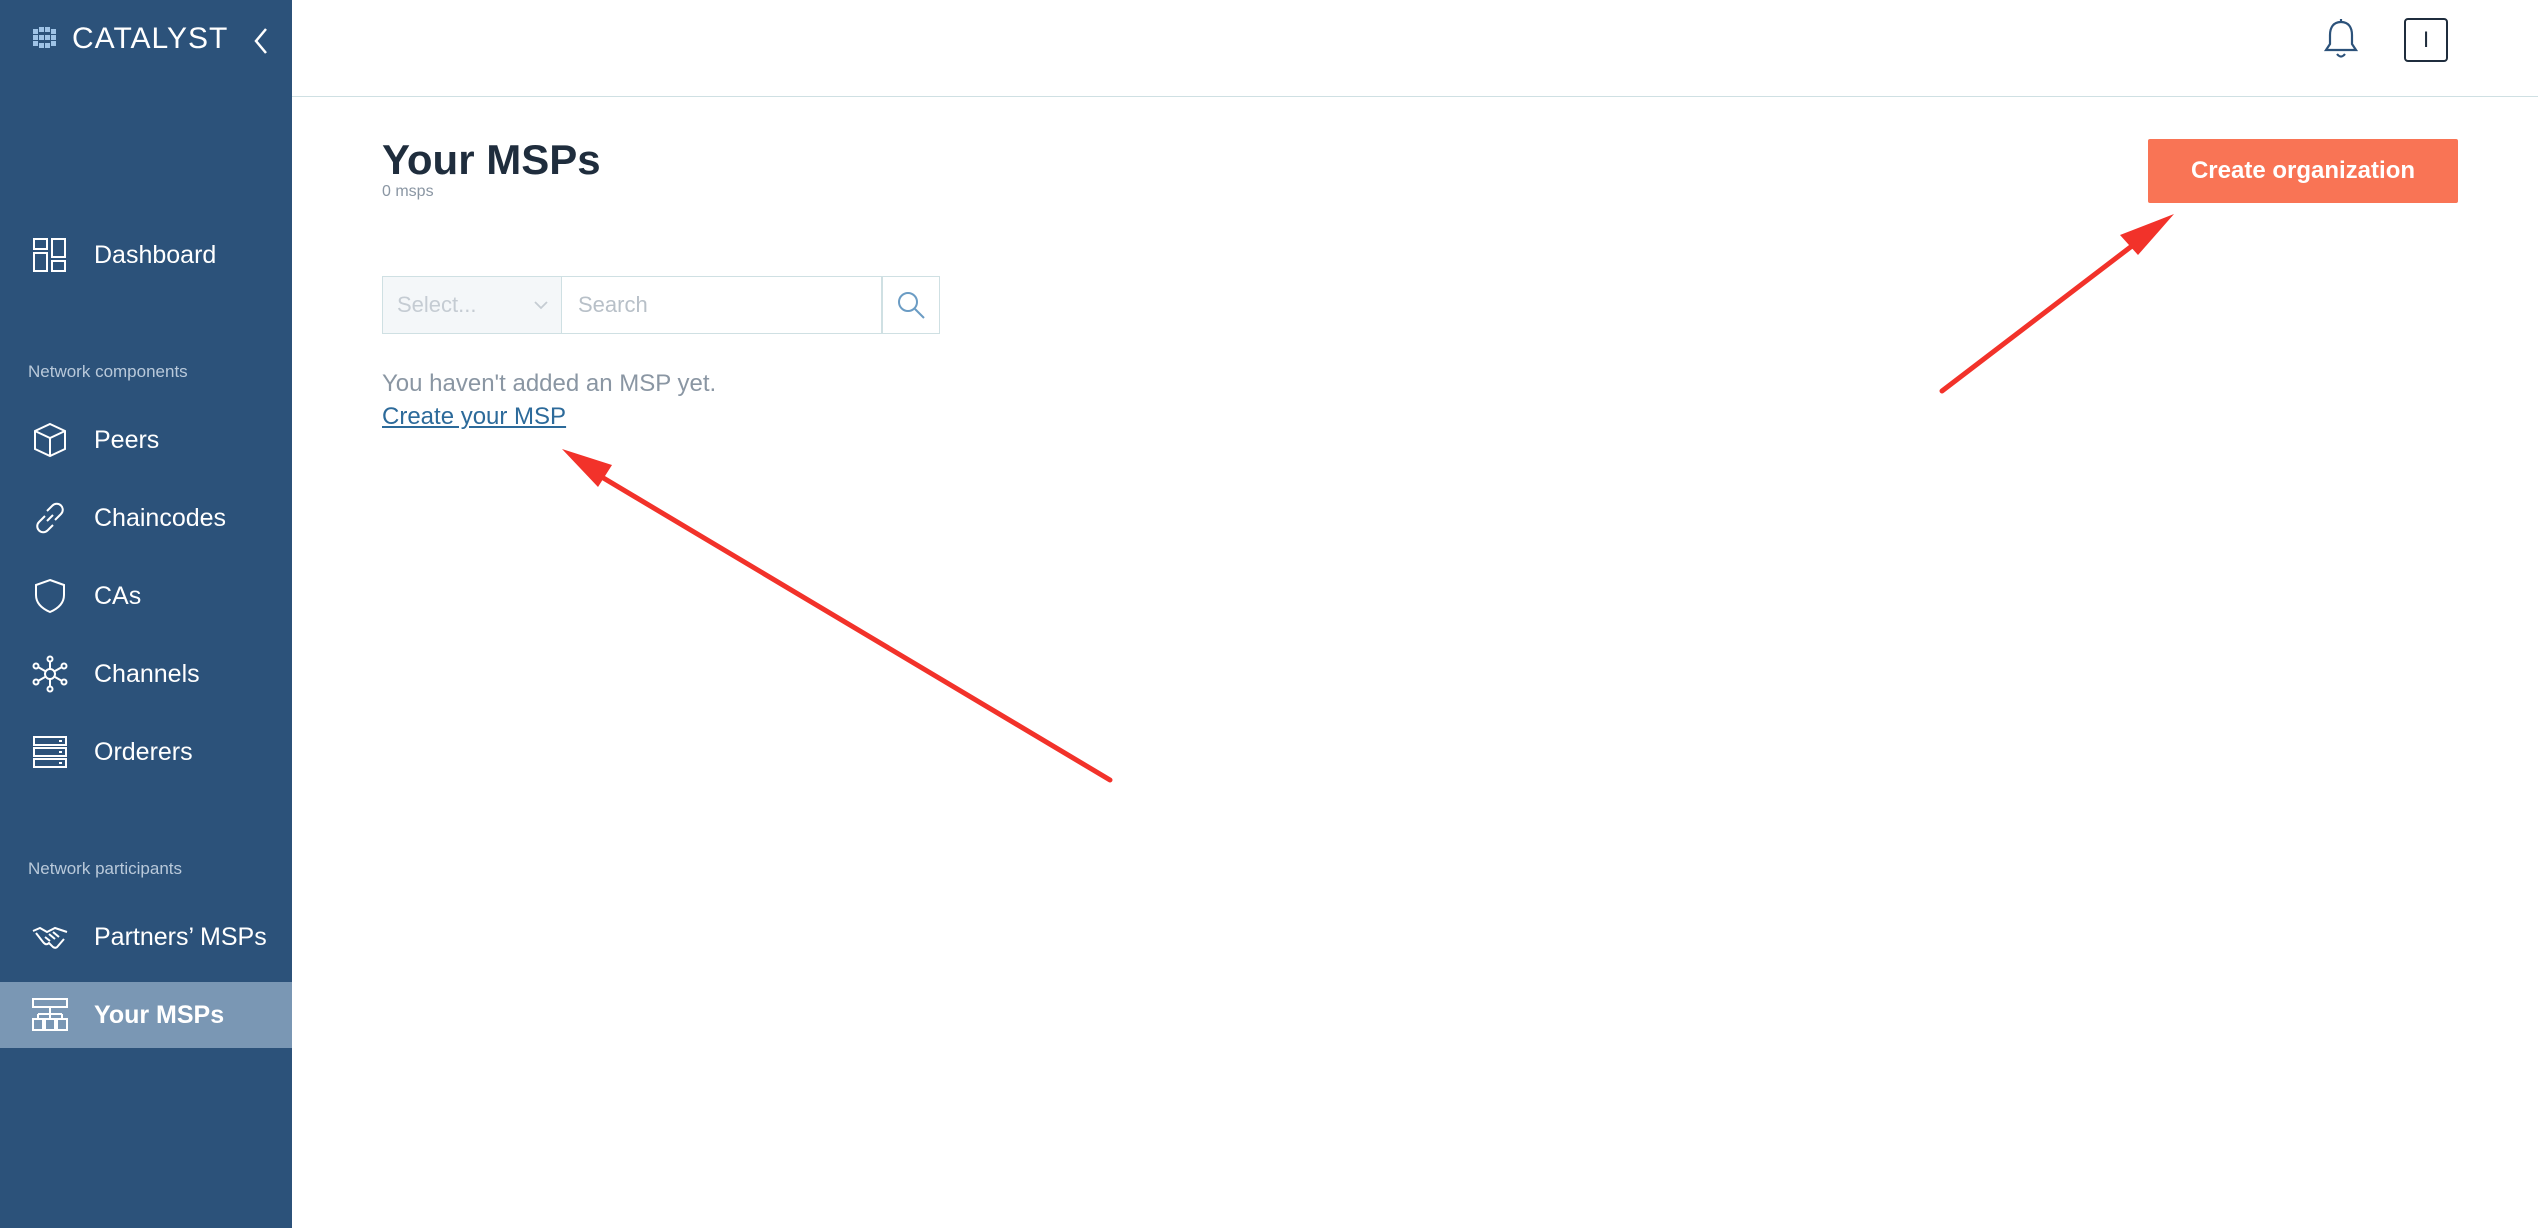 The height and width of the screenshot is (1228, 2538). I want to click on sidebar-item-your-msps: Your MSPs, so click(146, 1015).